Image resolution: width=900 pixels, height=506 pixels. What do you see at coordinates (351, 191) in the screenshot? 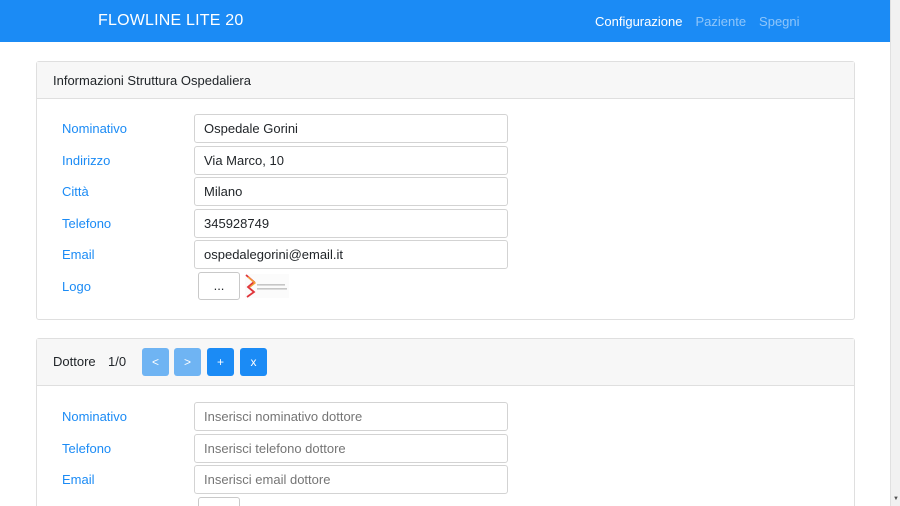
I see `struttura-citta-input` at bounding box center [351, 191].